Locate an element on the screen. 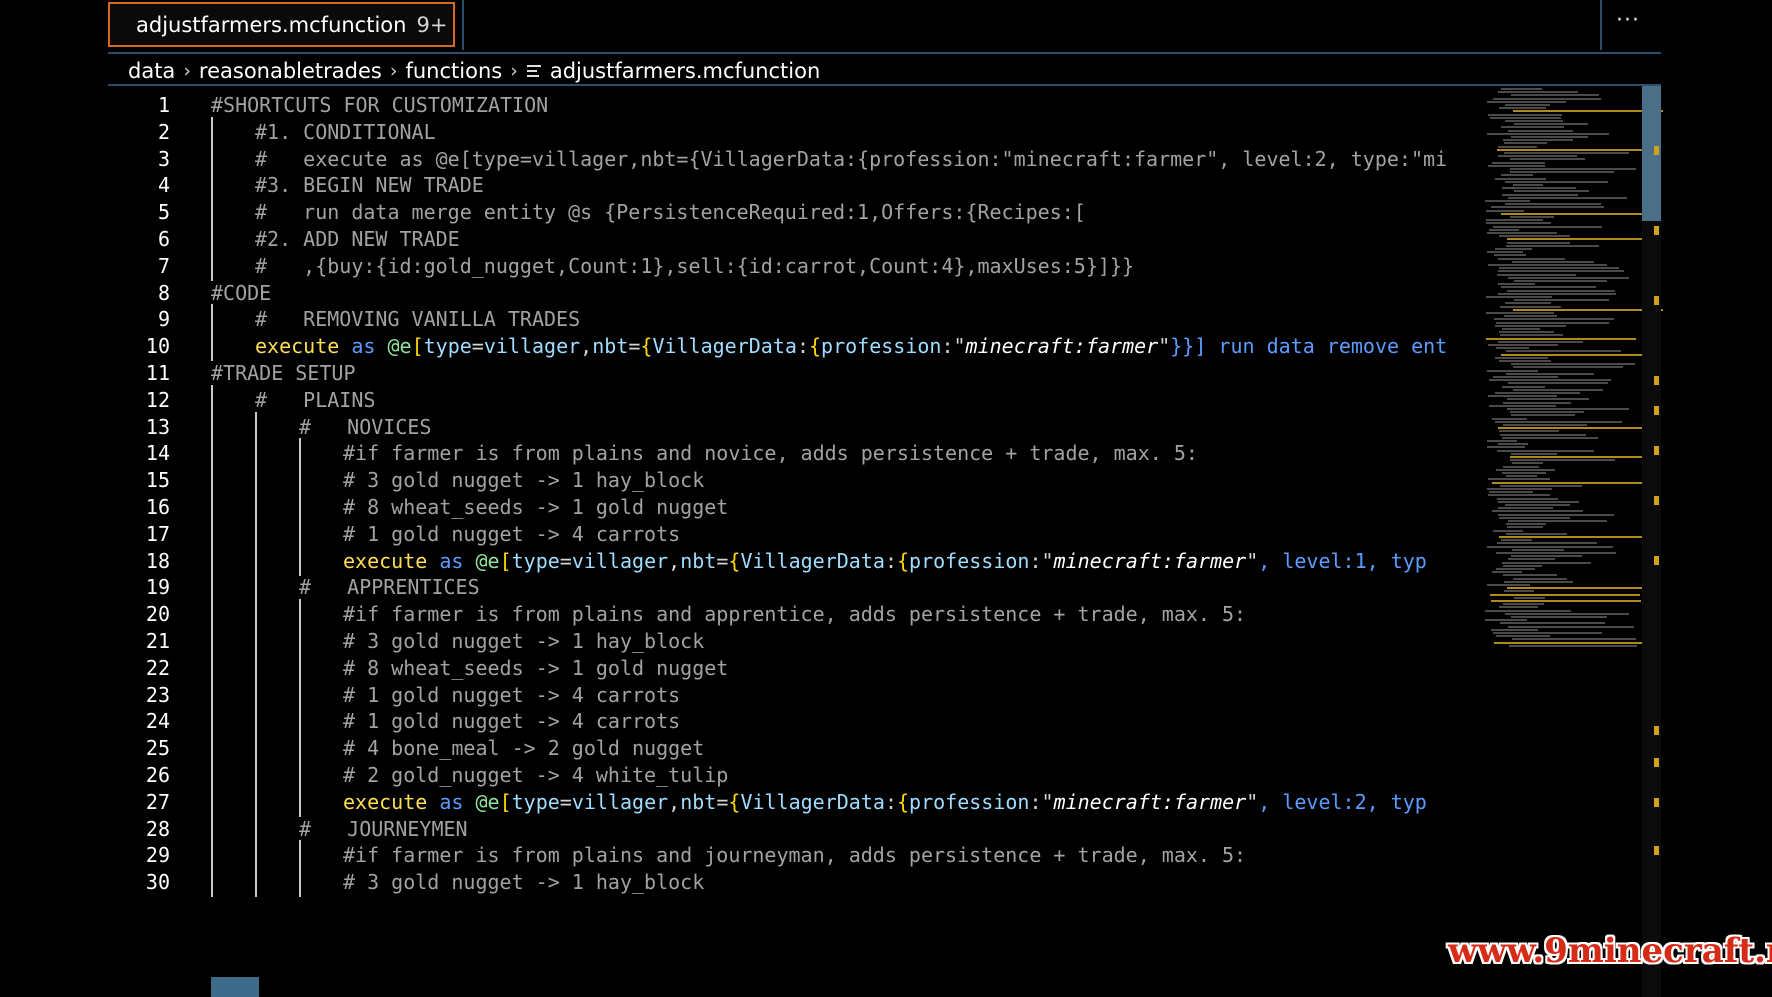 This screenshot has width=1772, height=997. code-line: 30 # 3 gold nugget -> 1 hay_block is located at coordinates (786, 882).